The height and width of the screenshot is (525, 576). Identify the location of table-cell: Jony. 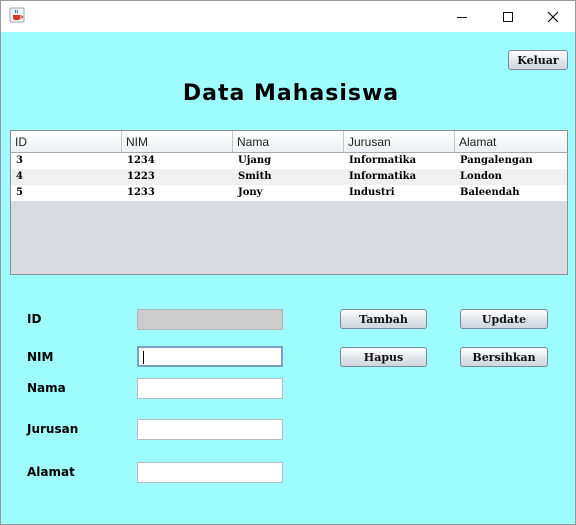
(250, 192).